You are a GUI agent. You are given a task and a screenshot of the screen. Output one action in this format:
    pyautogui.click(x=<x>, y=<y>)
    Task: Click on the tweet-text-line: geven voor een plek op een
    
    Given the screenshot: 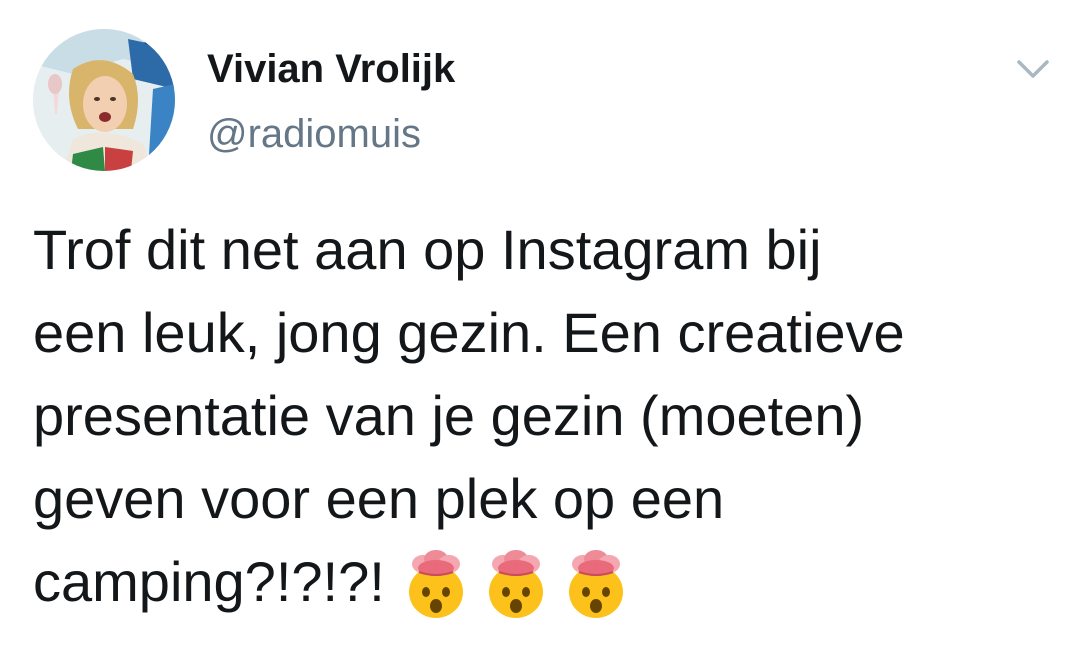 What is the action you would take?
    pyautogui.click(x=379, y=498)
    